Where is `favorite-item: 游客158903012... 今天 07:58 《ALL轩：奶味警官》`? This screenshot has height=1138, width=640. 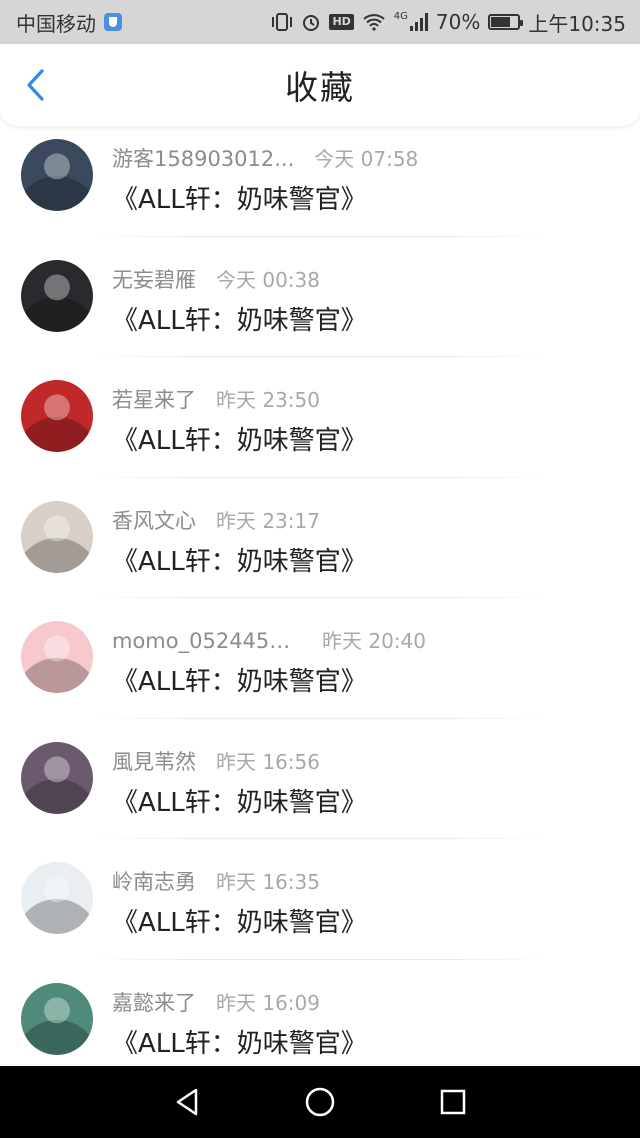
favorite-item: 游客158903012... 今天 07:58 《ALL轩：奶味警官》 is located at coordinates (320, 194).